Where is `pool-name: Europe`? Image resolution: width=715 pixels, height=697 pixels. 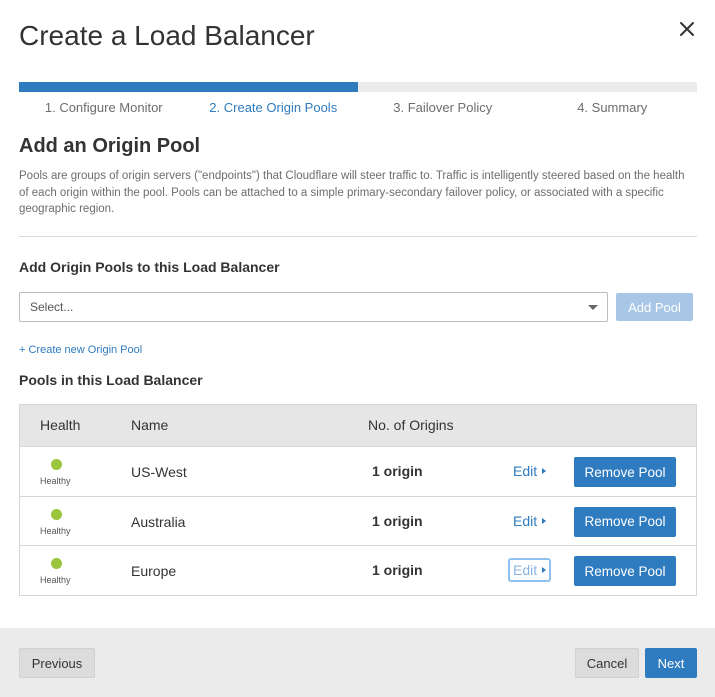 pool-name: Europe is located at coordinates (154, 571).